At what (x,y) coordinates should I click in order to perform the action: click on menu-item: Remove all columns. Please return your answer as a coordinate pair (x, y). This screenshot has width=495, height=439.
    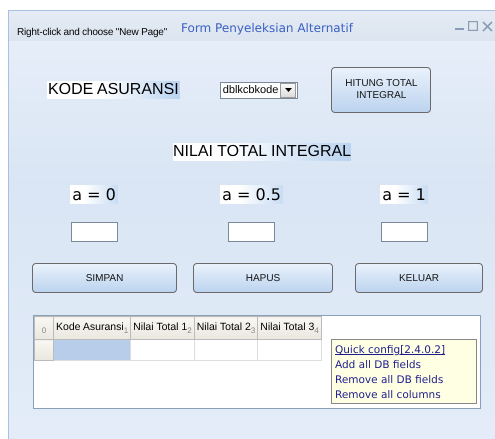
    Looking at the image, I should click on (404, 395).